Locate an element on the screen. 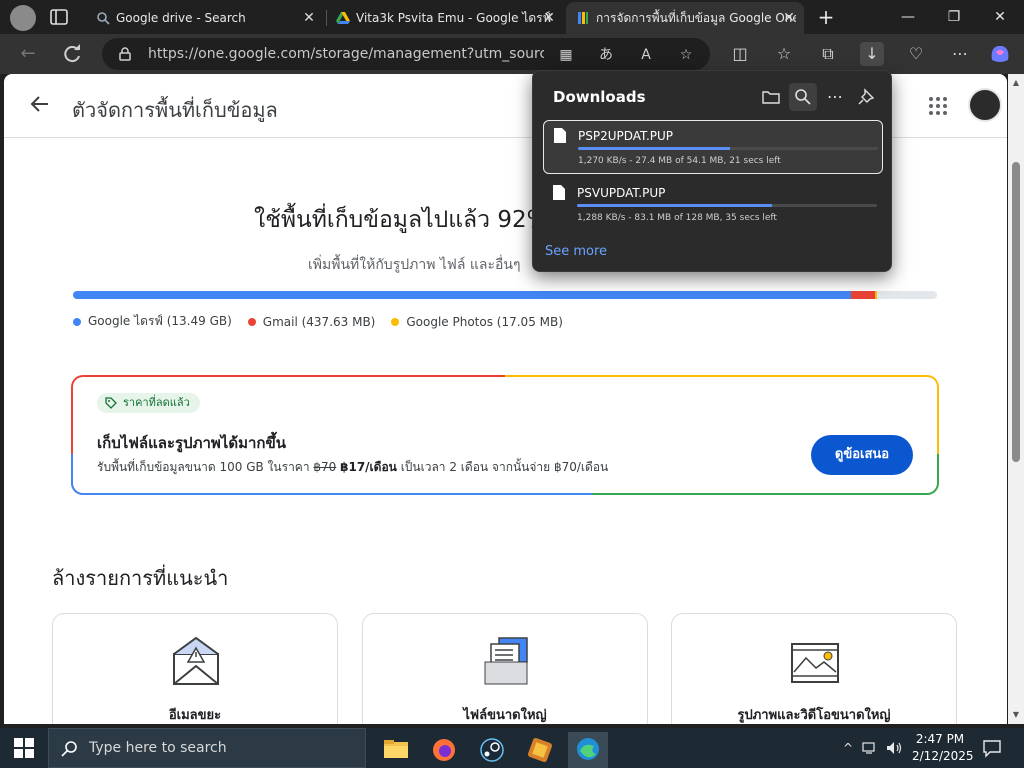 This screenshot has height=768, width=1024. download-filename: PSP2UPDAT.PUP is located at coordinates (626, 136).